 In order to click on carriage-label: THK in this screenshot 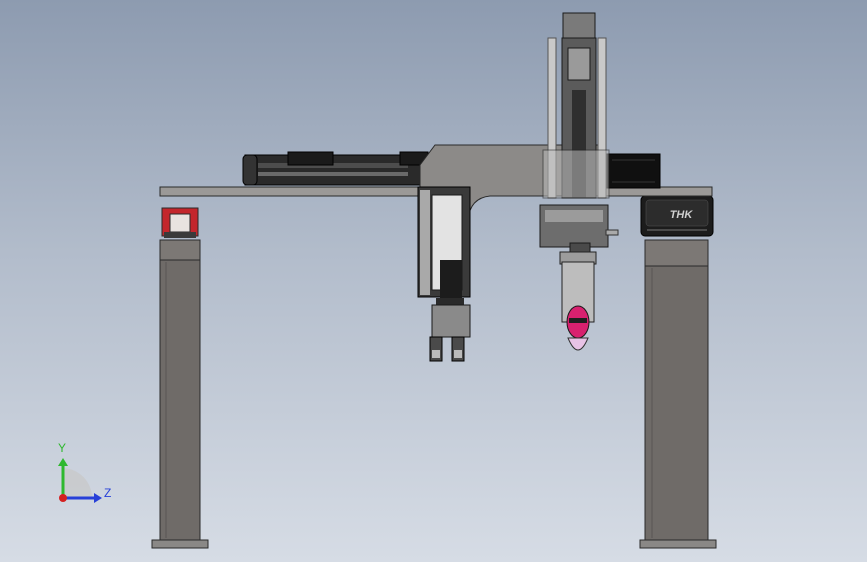, I will do `click(682, 215)`.